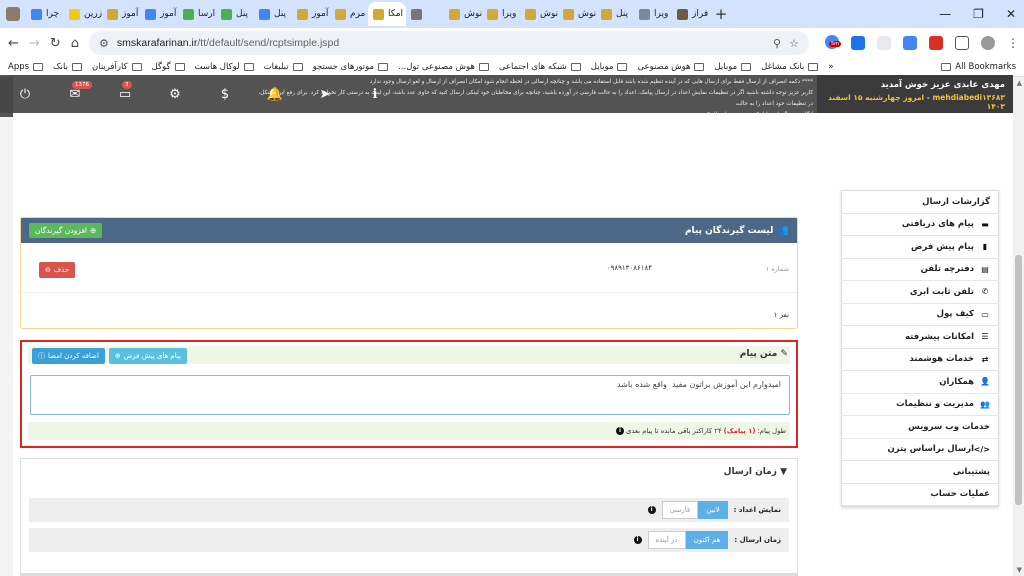  Describe the element at coordinates (540, 67) in the screenshot. I see `bookmark-item: شبکه های اجتماعی` at that location.